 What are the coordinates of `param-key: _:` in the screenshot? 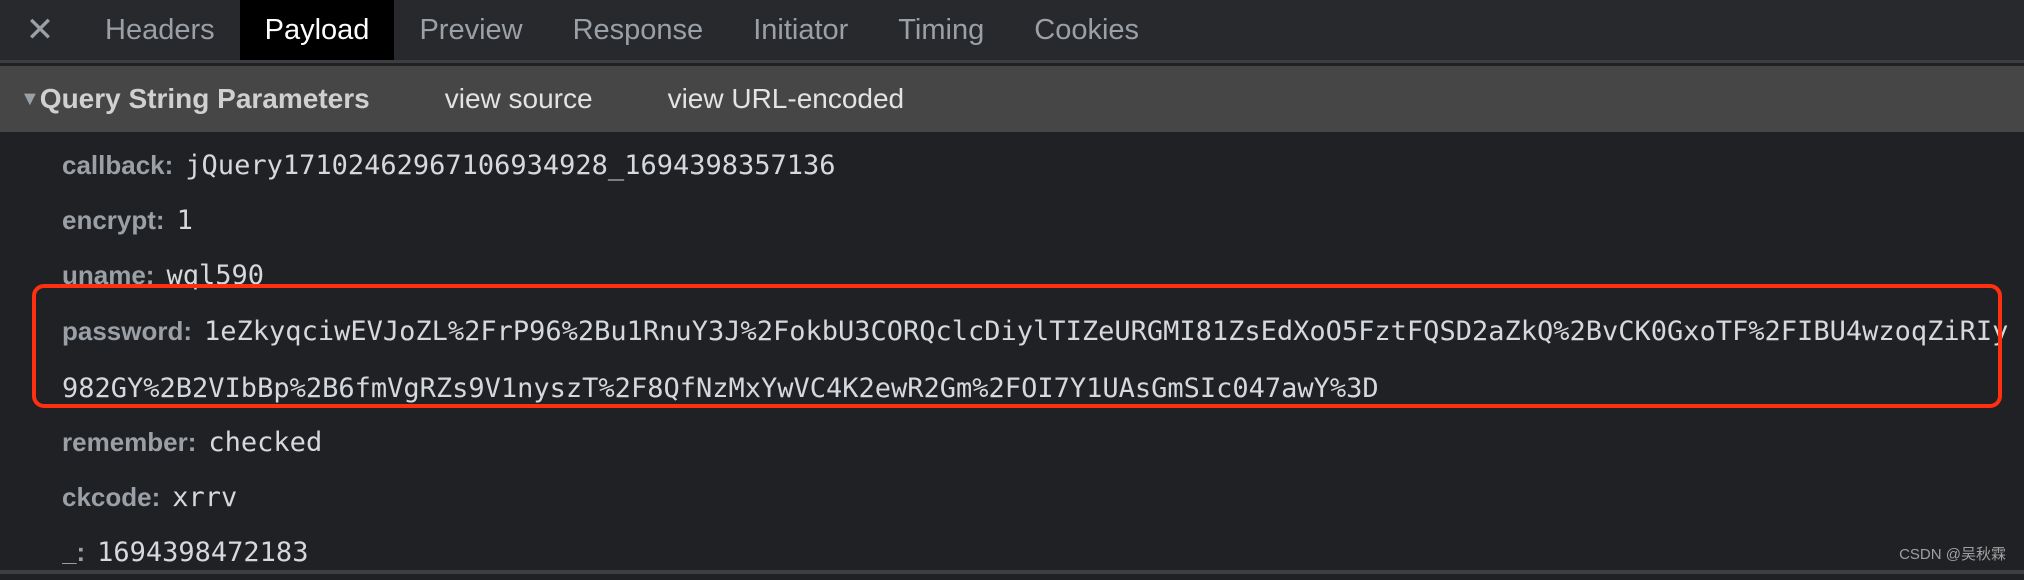 It's located at (74, 552).